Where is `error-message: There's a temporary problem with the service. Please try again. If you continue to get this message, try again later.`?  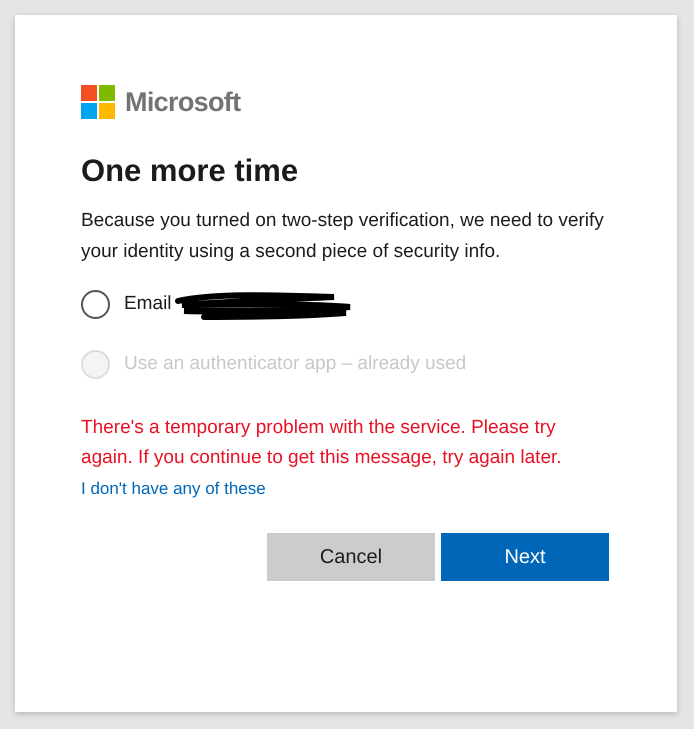
error-message: There's a temporary problem with the service. Please try again. If you continue to get this message, try again later. is located at coordinates (322, 443).